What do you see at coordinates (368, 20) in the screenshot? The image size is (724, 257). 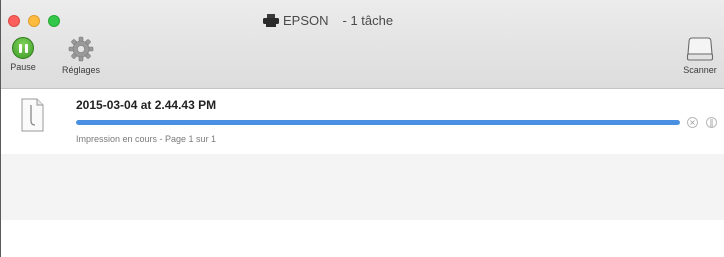 I see `job-count: - 1 tâche` at bounding box center [368, 20].